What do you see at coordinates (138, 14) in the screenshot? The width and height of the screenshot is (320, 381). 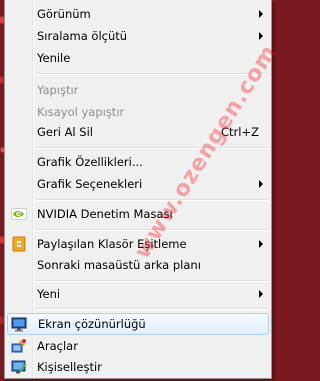 I see `menu-item-view: Görünüm` at bounding box center [138, 14].